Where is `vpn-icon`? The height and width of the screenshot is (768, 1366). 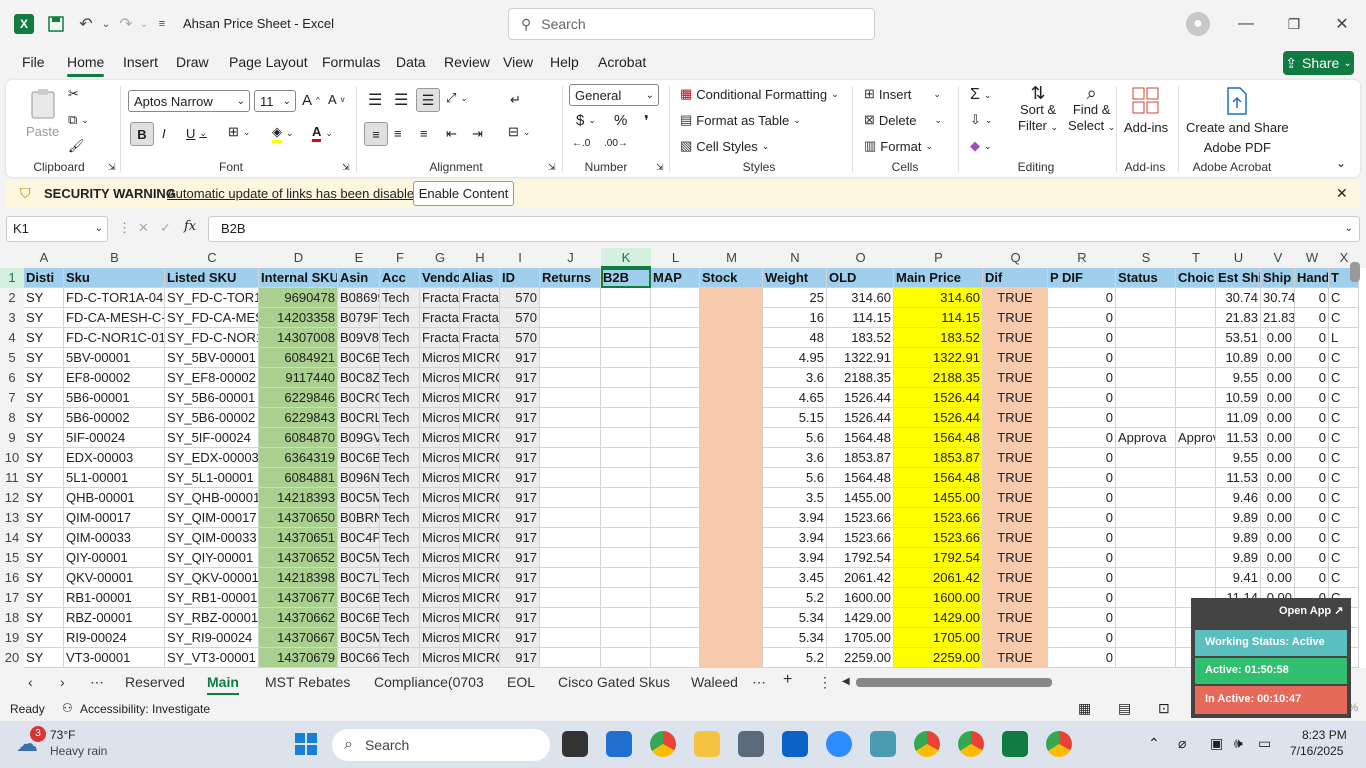 vpn-icon is located at coordinates (883, 744).